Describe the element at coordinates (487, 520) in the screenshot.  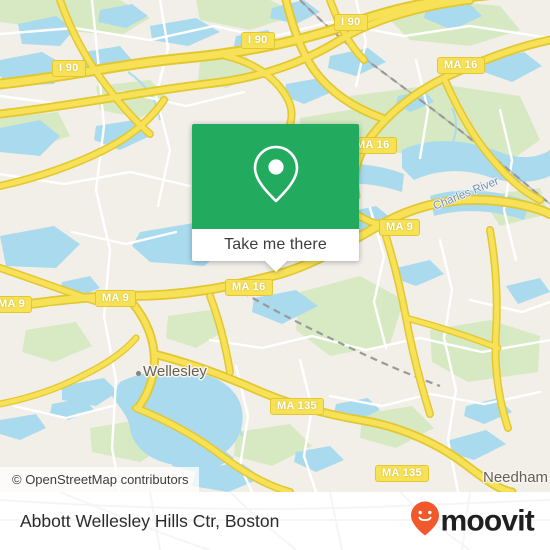
I see `moovit-wordmark: moovit` at that location.